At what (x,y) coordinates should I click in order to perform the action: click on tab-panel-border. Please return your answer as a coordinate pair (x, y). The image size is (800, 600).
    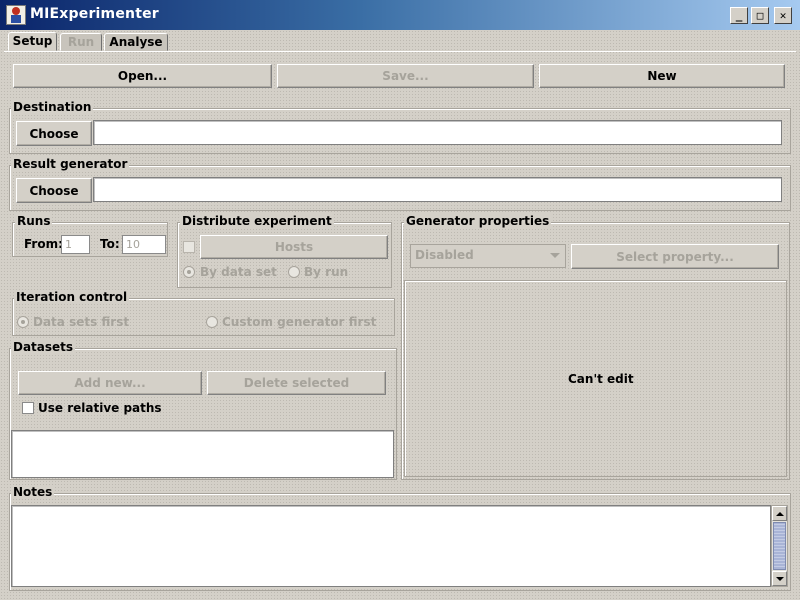
    Looking at the image, I should click on (400, 51).